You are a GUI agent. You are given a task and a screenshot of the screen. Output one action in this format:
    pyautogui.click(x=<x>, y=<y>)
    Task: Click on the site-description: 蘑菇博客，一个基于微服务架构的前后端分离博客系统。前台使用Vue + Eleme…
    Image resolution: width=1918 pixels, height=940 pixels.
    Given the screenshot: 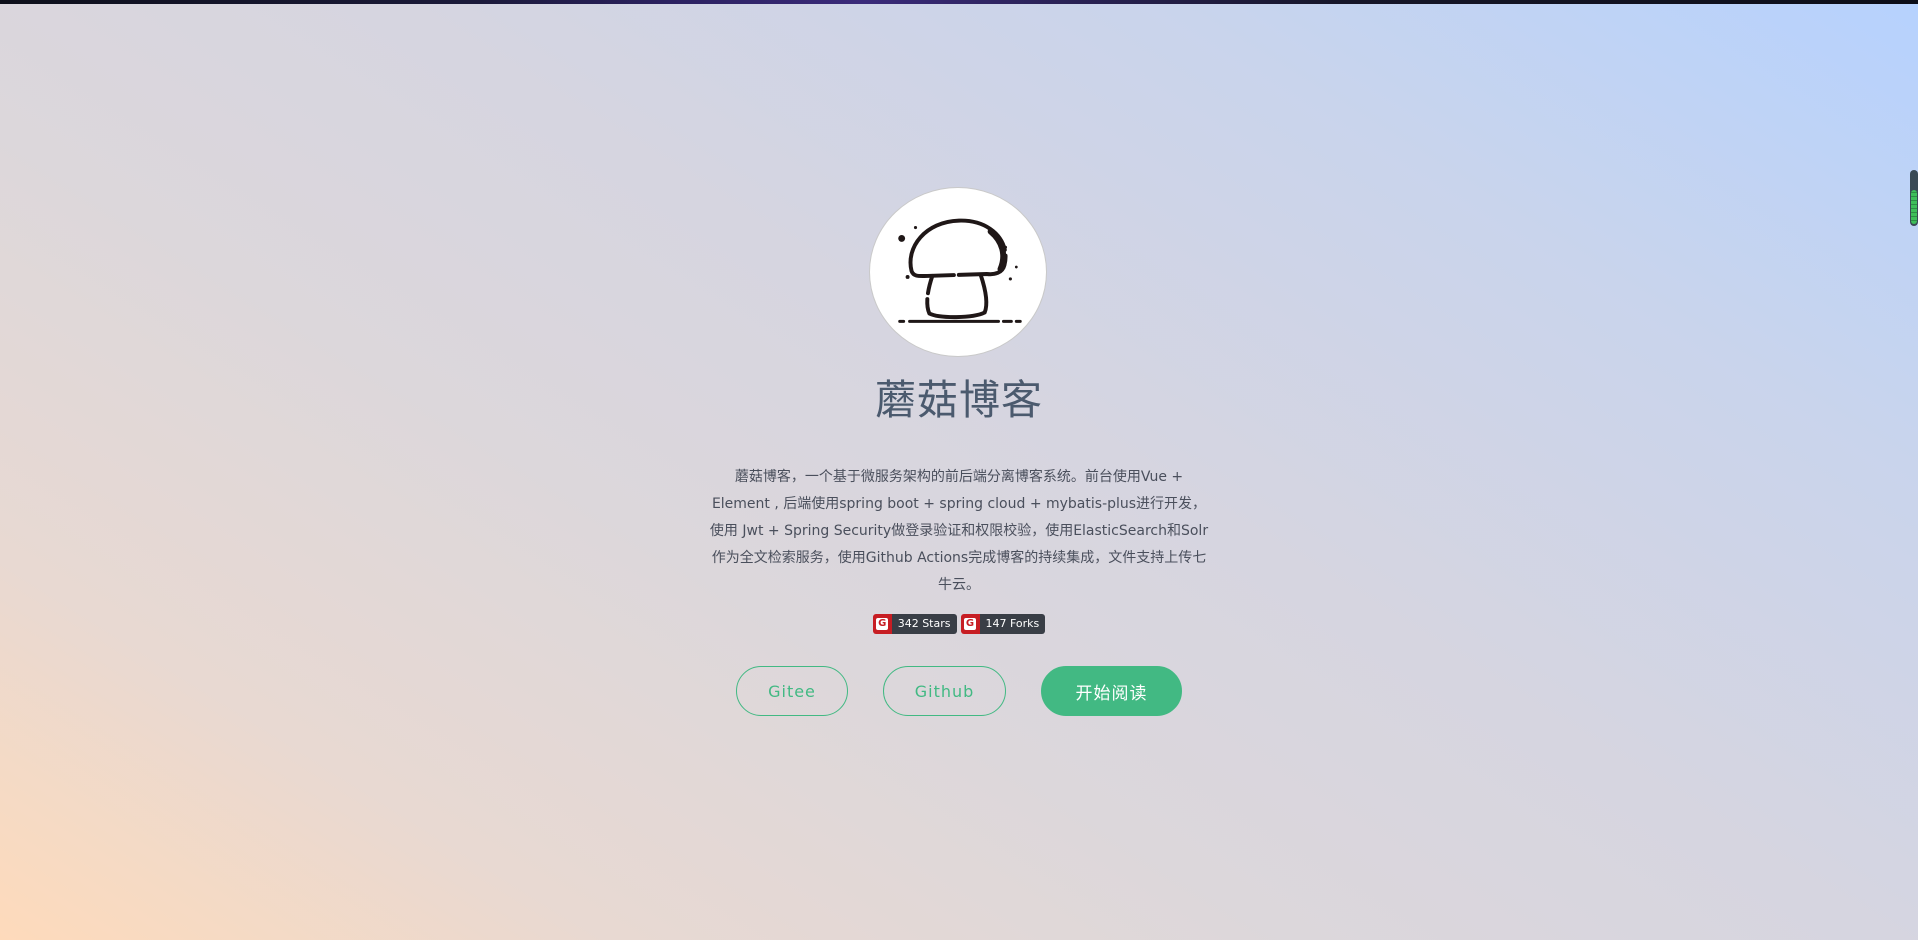 What is the action you would take?
    pyautogui.click(x=959, y=531)
    